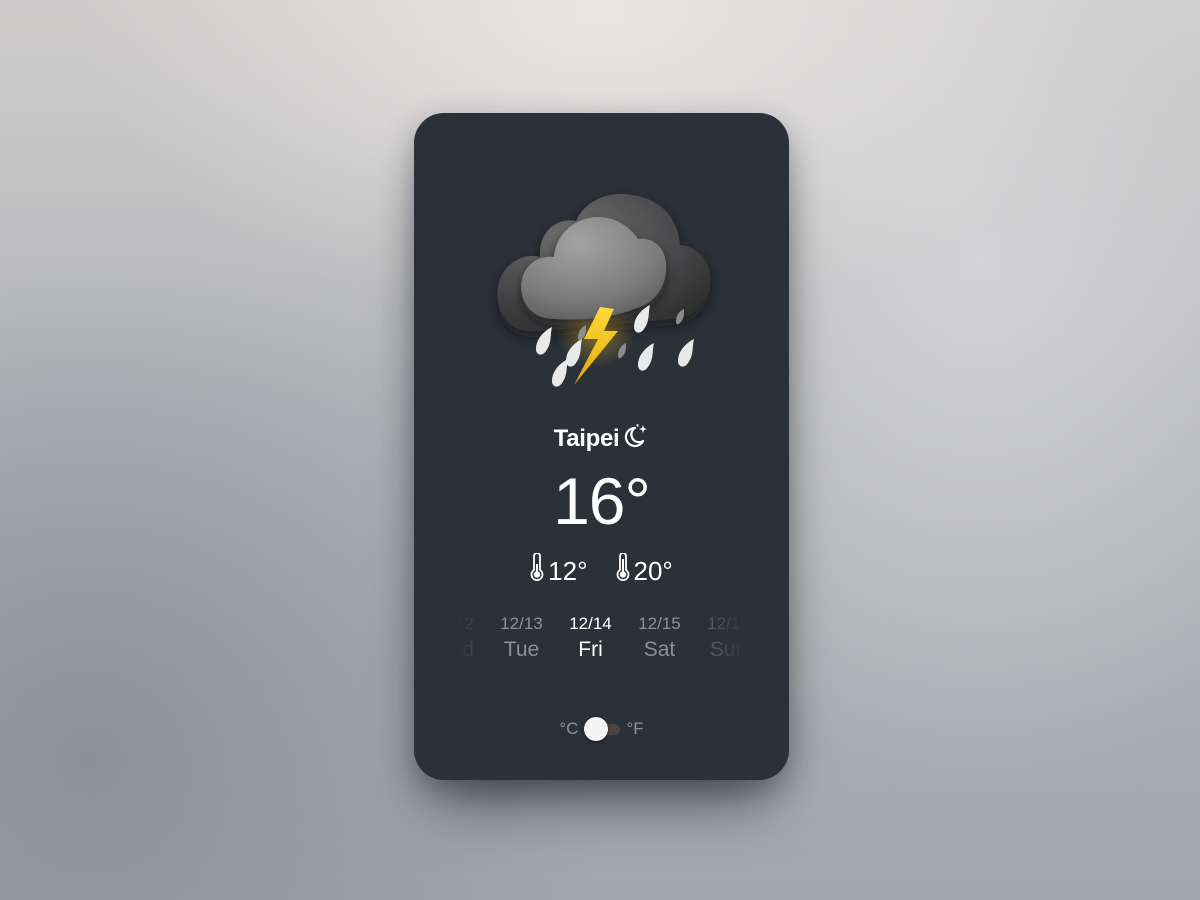  I want to click on forecast-weekday: Tue, so click(521, 649).